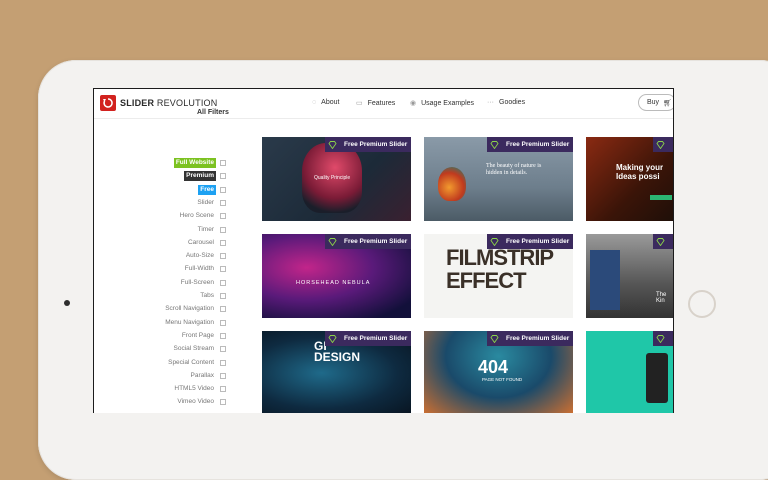 The width and height of the screenshot is (768, 480). I want to click on filter-item: Front Page, so click(203, 336).